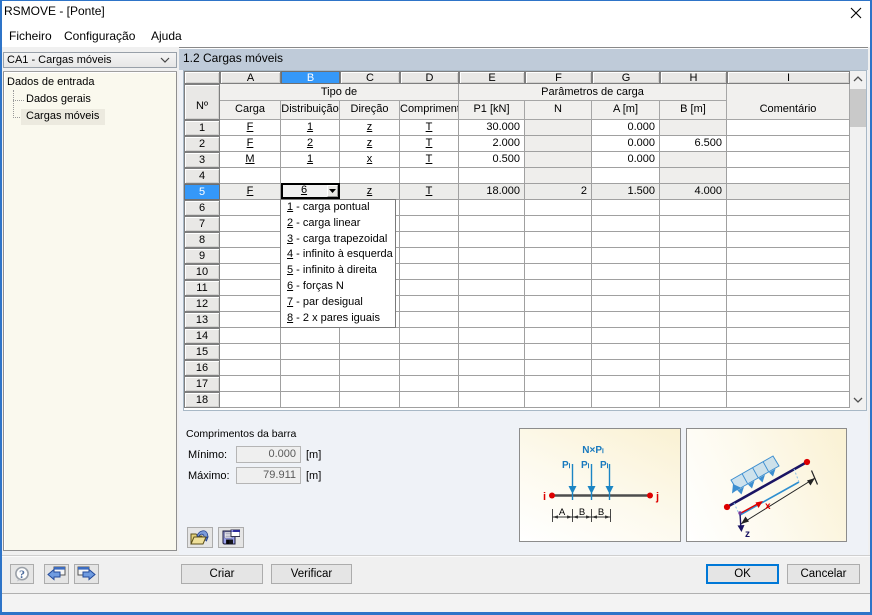  I want to click on svg-text: i, so click(544, 497).